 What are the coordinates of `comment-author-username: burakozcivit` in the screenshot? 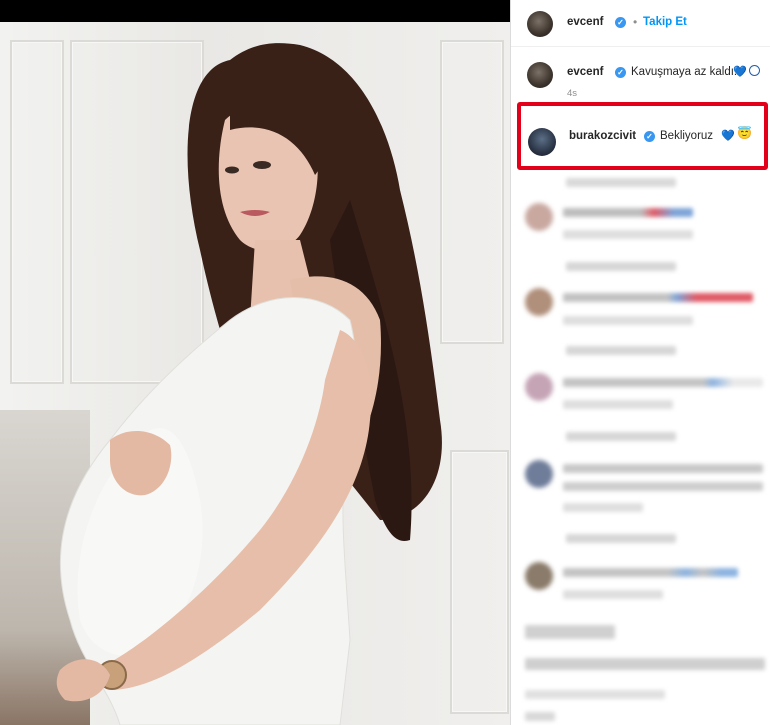 It's located at (602, 136).